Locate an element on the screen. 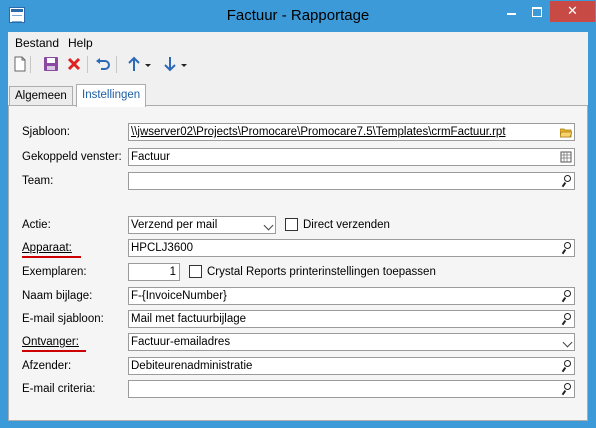 The height and width of the screenshot is (428, 596). exemplaren-label: Exemplaren: is located at coordinates (54, 272).